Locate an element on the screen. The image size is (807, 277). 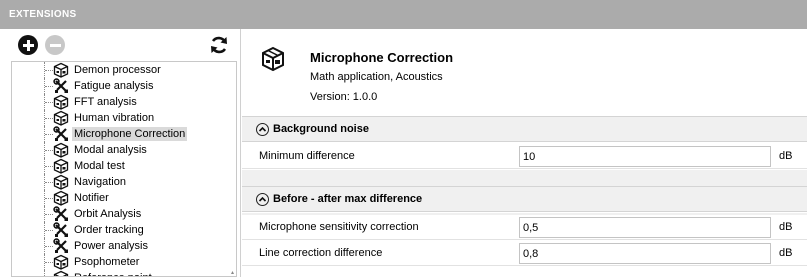
extension-version: Version: 1.0.0 is located at coordinates (344, 97).